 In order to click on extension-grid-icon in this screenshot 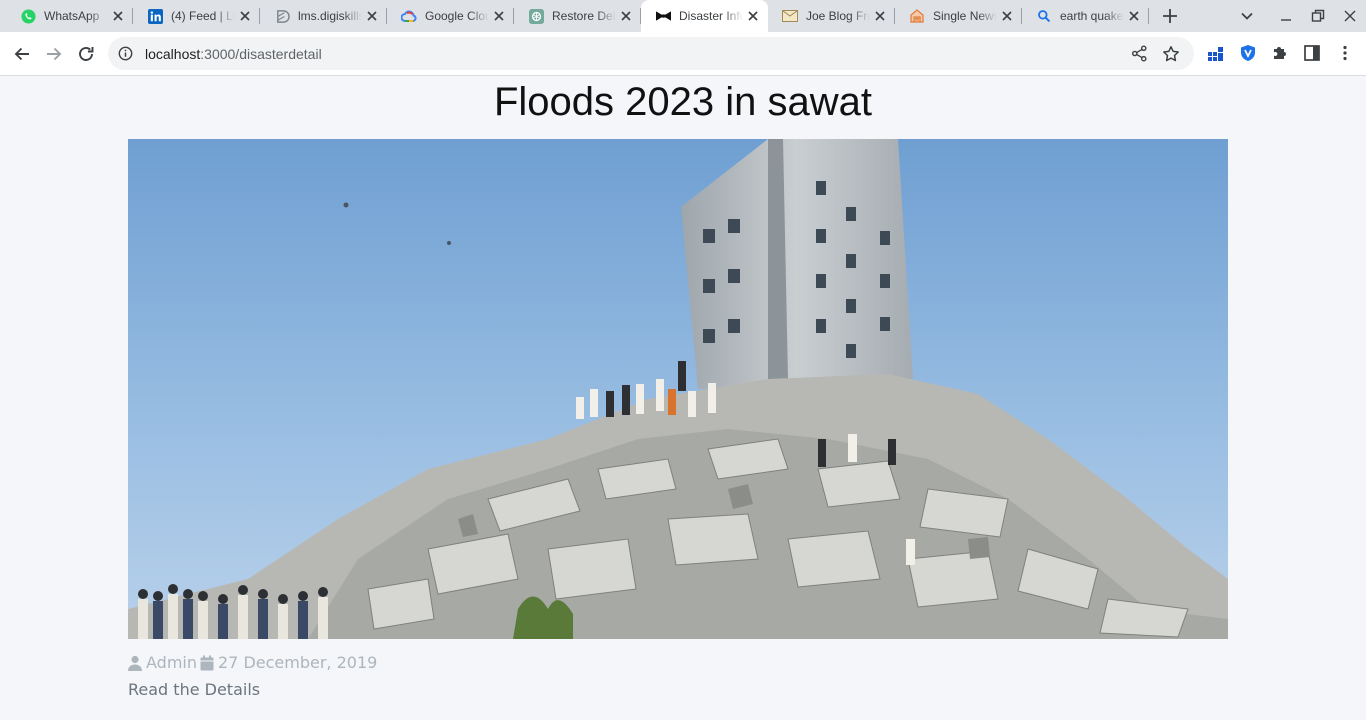, I will do `click(1216, 53)`.